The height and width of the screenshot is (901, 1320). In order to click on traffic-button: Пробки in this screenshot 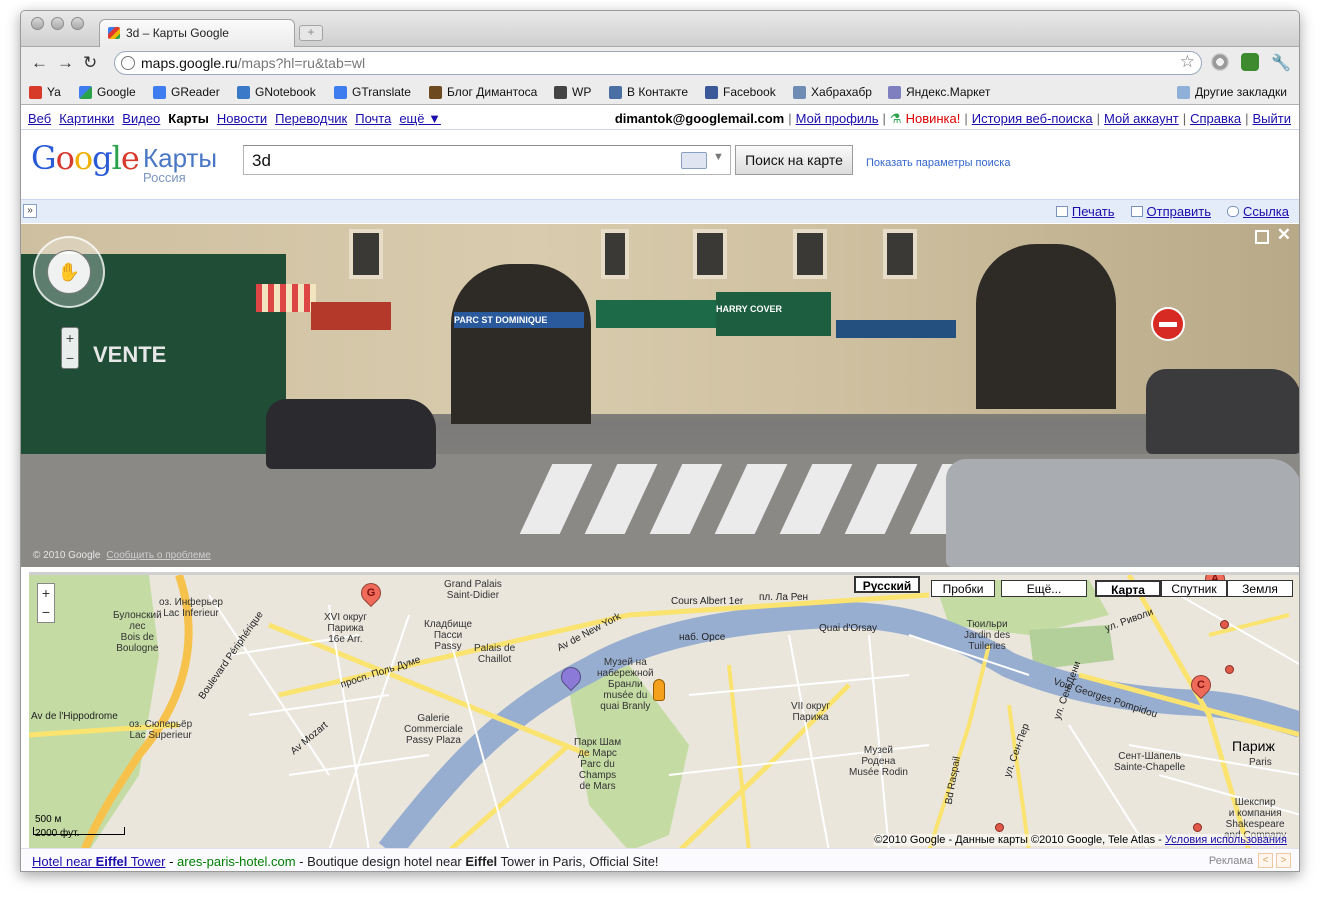, I will do `click(963, 588)`.